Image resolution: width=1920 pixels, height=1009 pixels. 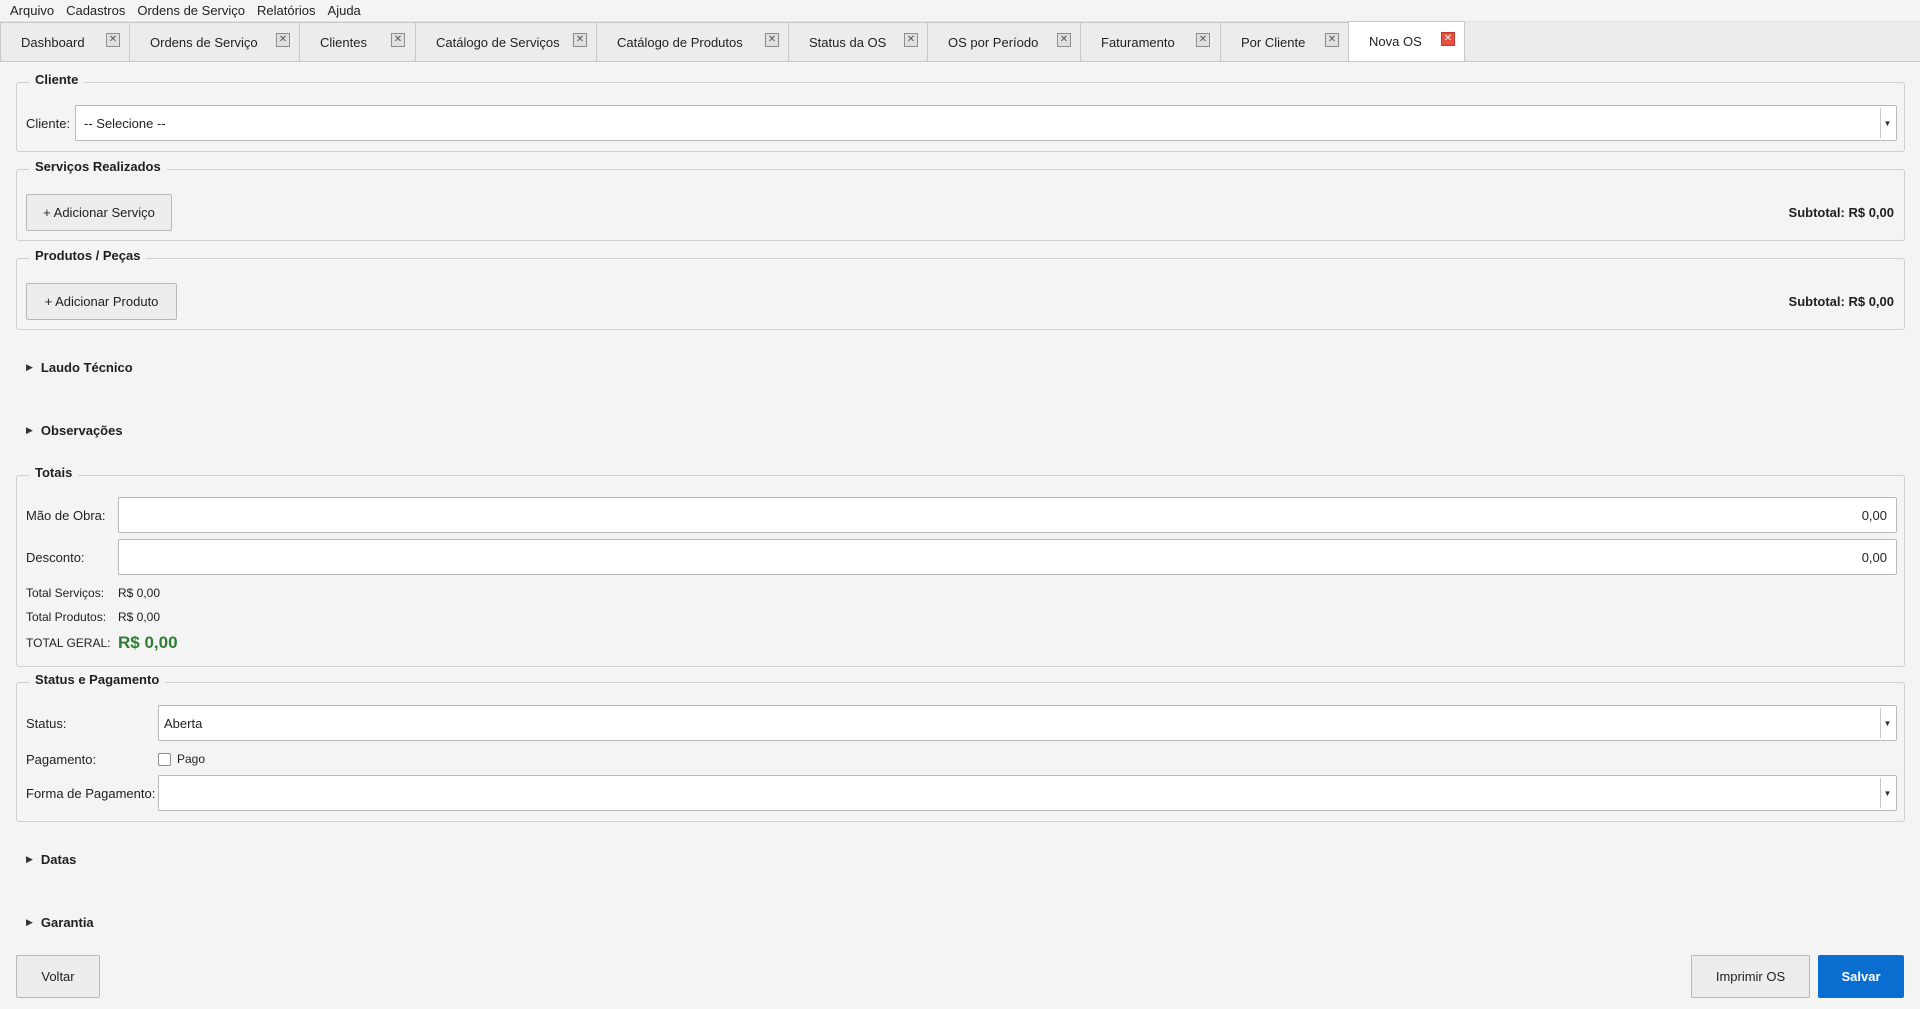 I want to click on forma-pagamento-label: Forma de Pagamento:, so click(x=91, y=793).